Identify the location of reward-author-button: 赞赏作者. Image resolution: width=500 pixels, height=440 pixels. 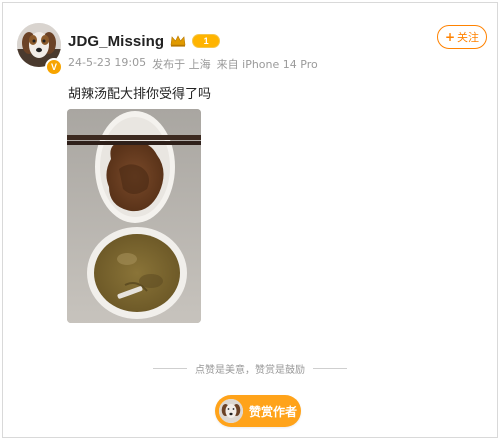
(258, 411).